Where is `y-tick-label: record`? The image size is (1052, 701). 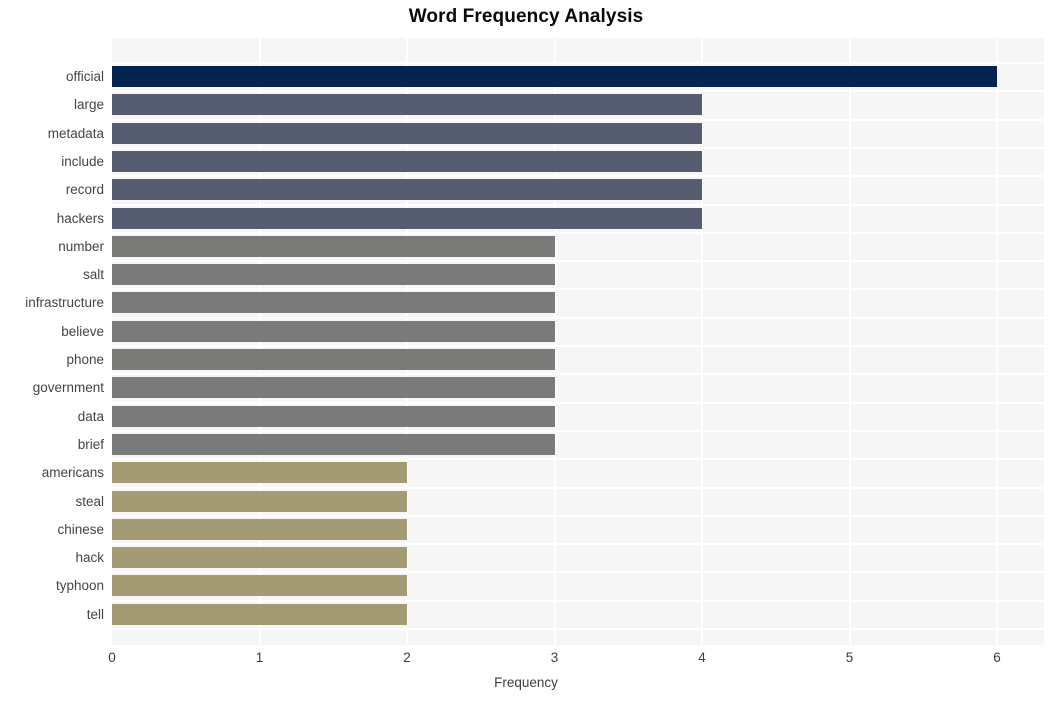
y-tick-label: record is located at coordinates (84, 190).